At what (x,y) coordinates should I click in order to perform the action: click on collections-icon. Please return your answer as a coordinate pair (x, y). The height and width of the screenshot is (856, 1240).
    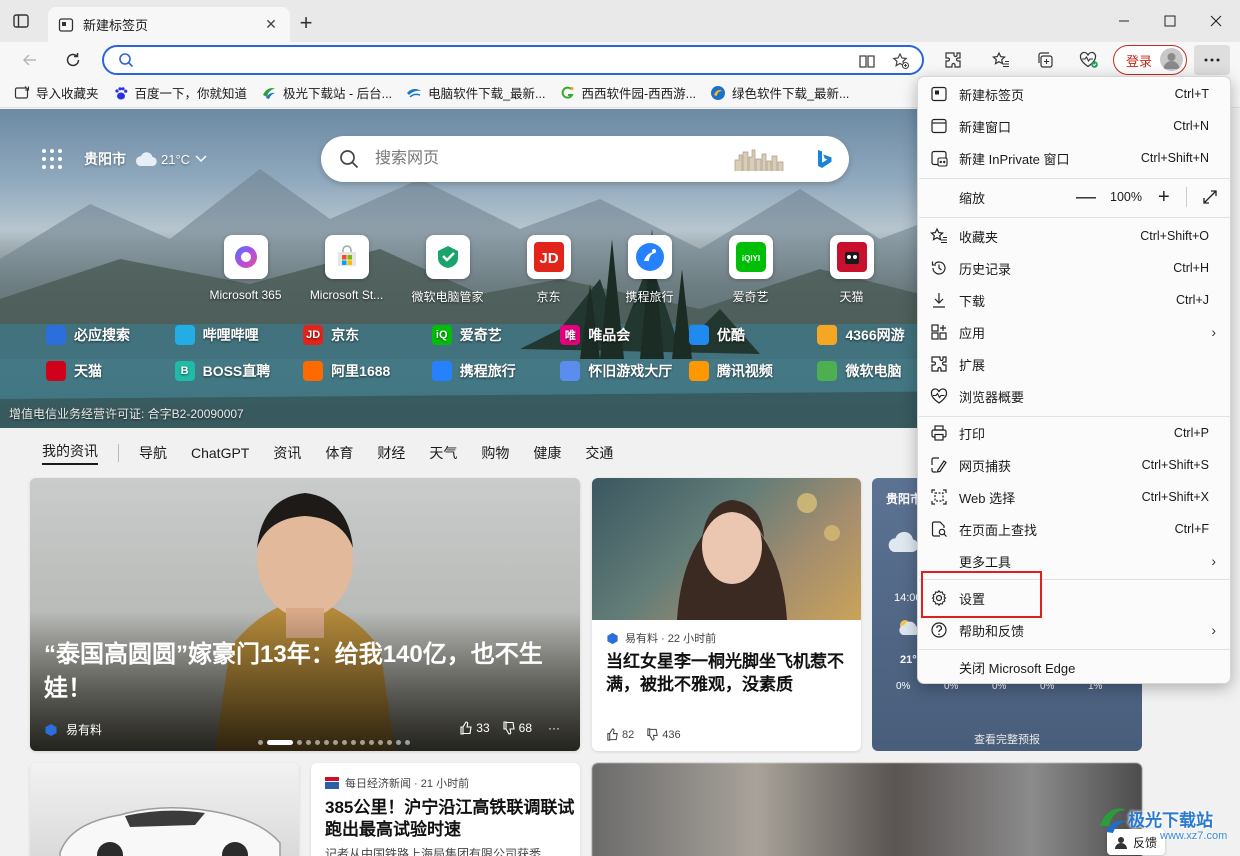
    Looking at the image, I should click on (1045, 60).